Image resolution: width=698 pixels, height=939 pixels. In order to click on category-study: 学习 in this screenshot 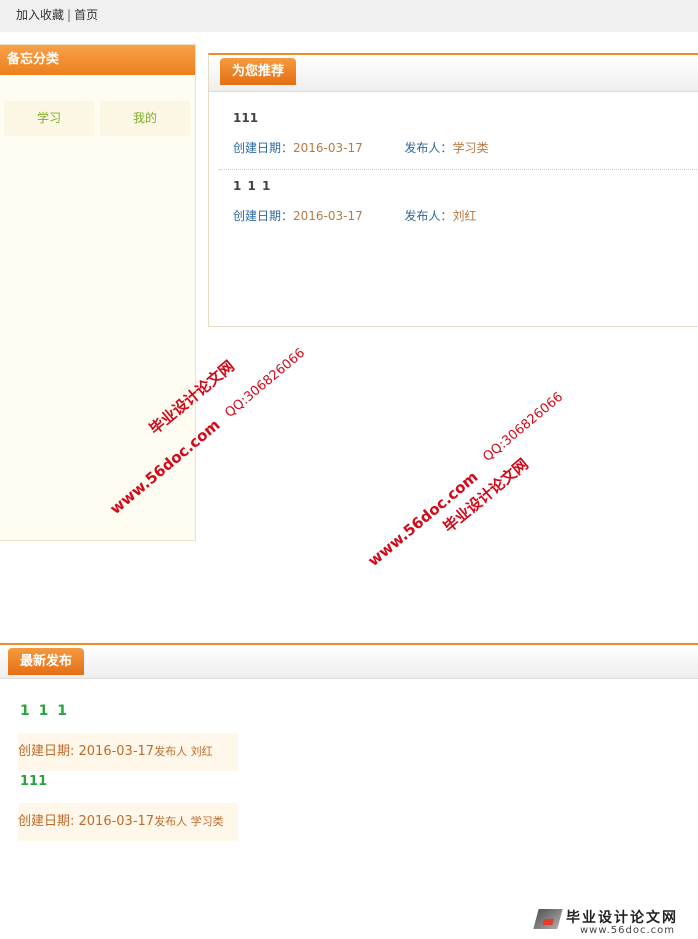, I will do `click(49, 118)`.